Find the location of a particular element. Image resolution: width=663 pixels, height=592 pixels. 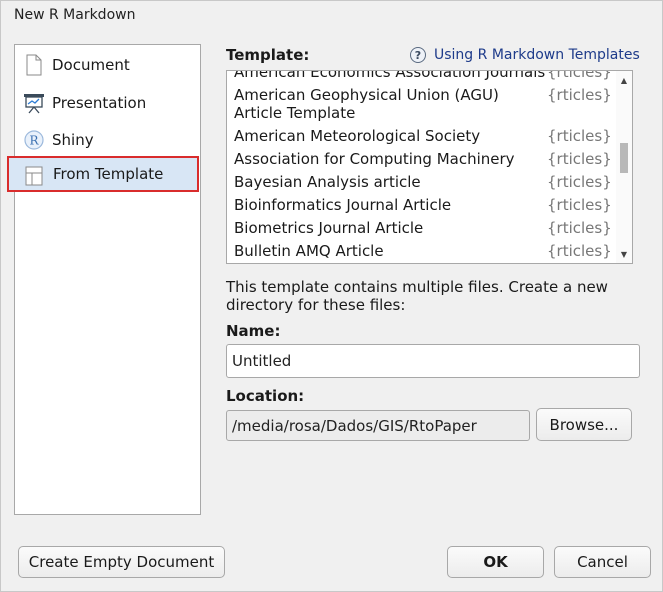

sidebar-item-label: Document is located at coordinates (91, 65).